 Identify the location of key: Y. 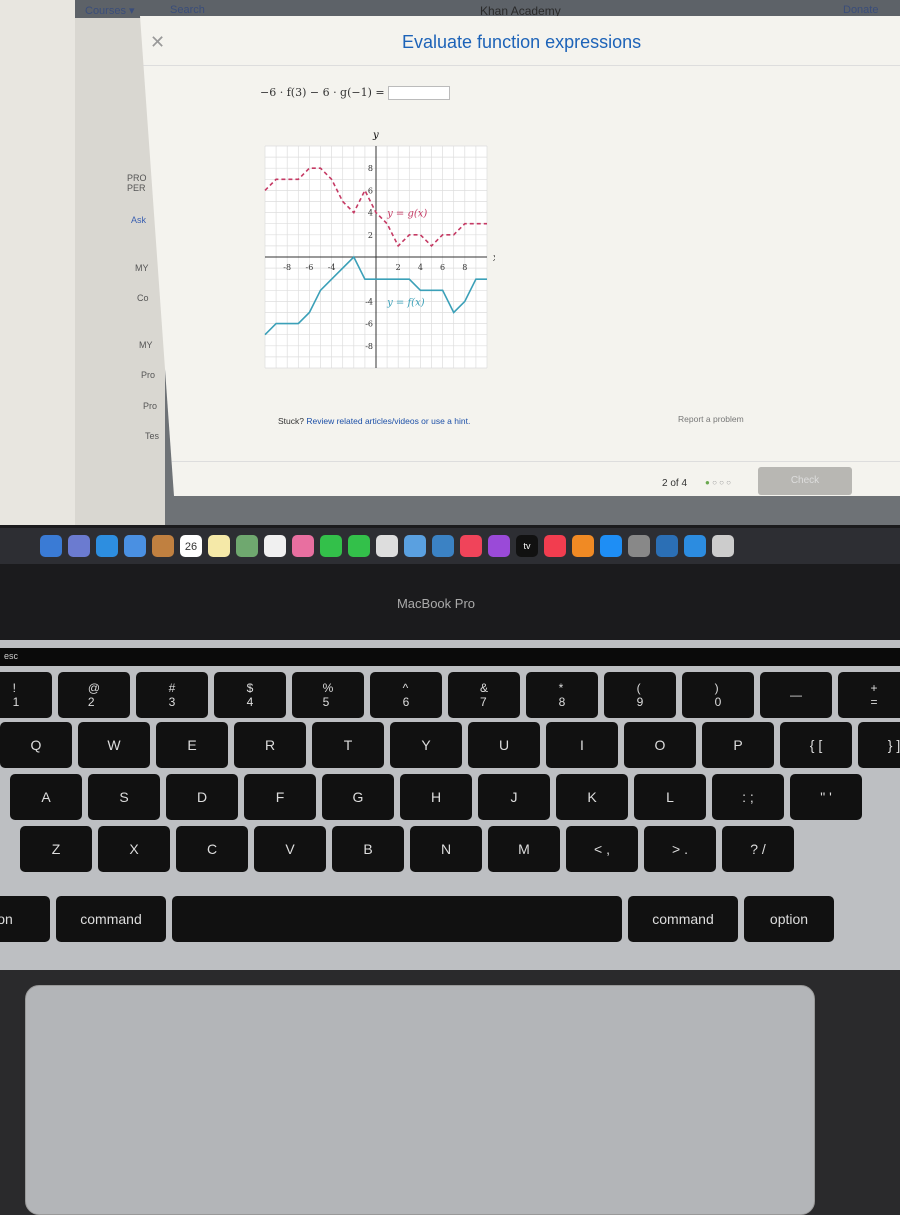
(426, 745).